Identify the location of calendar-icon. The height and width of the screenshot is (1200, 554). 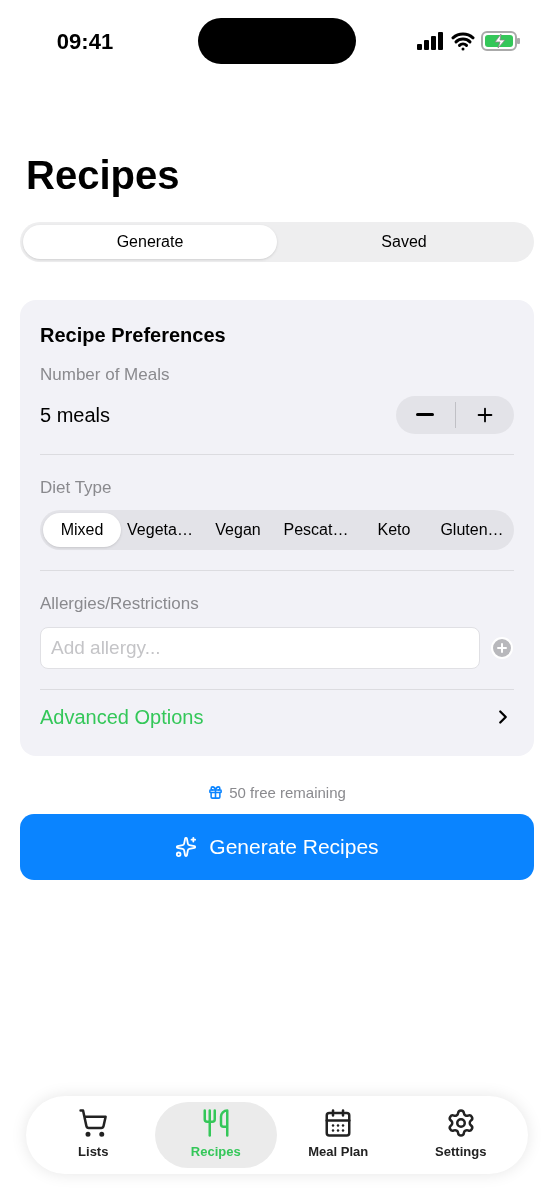
(338, 1123).